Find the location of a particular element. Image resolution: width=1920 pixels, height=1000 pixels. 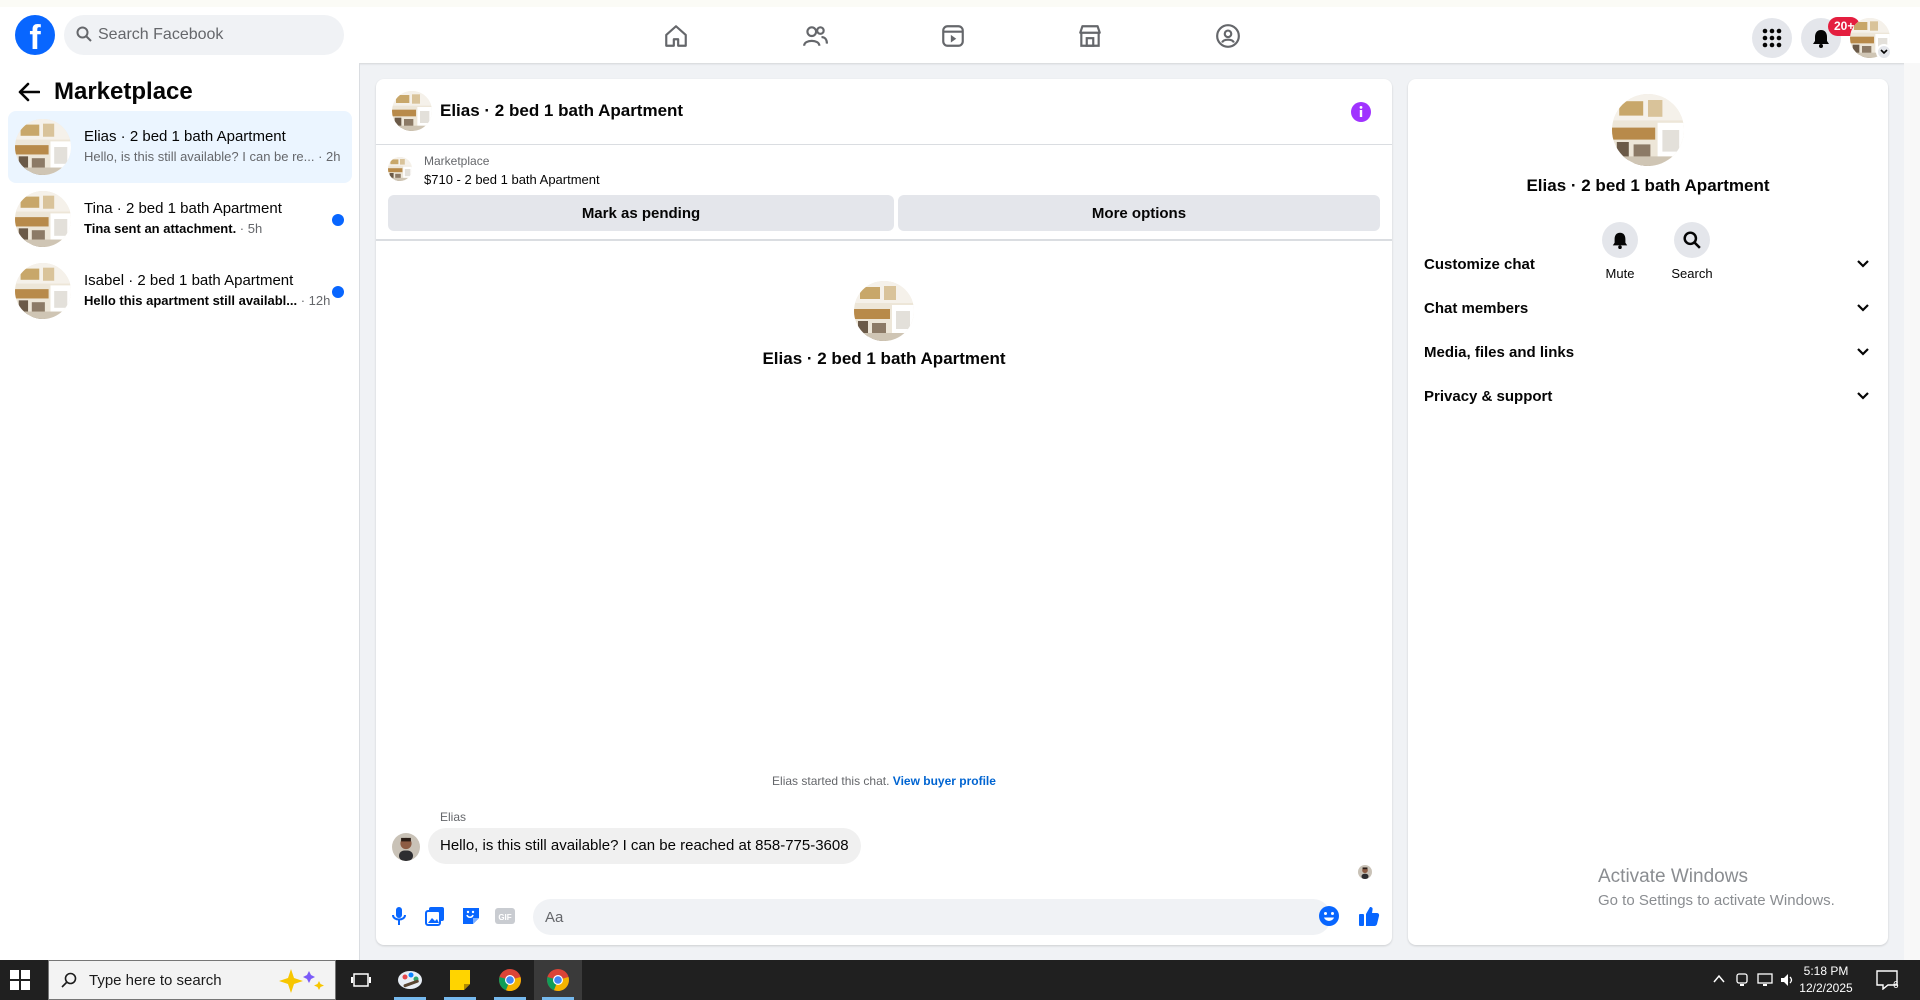

details-name: Elias · 2 bed 1 bath Apartment is located at coordinates (1648, 185).